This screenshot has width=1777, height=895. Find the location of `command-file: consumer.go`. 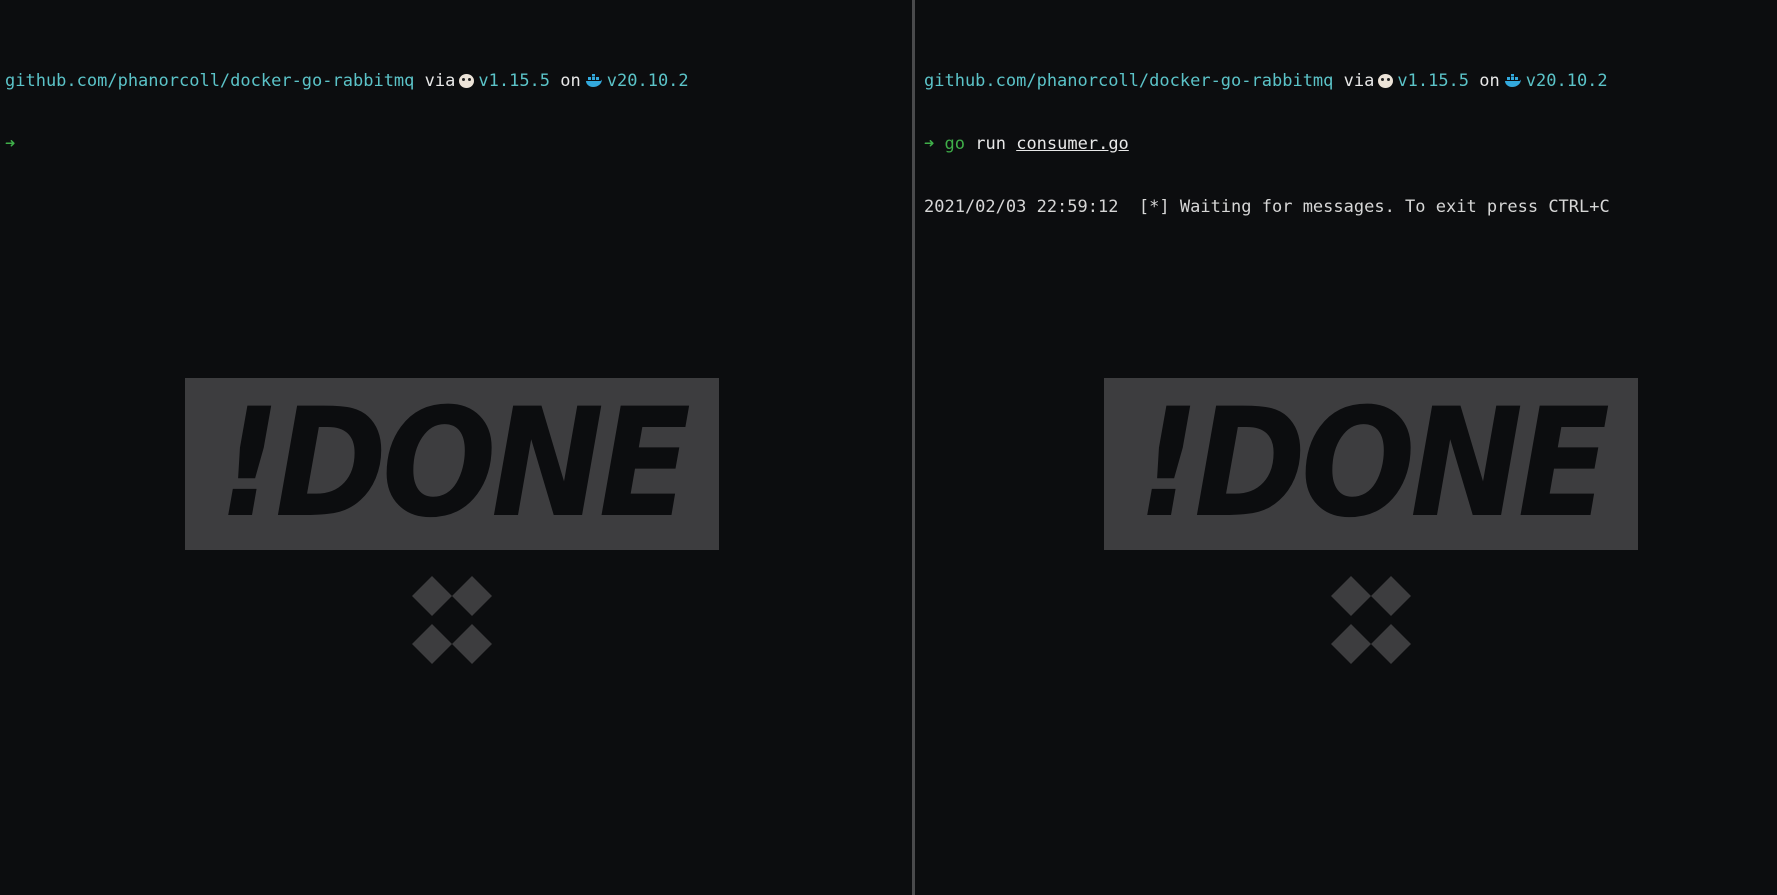

command-file: consumer.go is located at coordinates (1072, 144).